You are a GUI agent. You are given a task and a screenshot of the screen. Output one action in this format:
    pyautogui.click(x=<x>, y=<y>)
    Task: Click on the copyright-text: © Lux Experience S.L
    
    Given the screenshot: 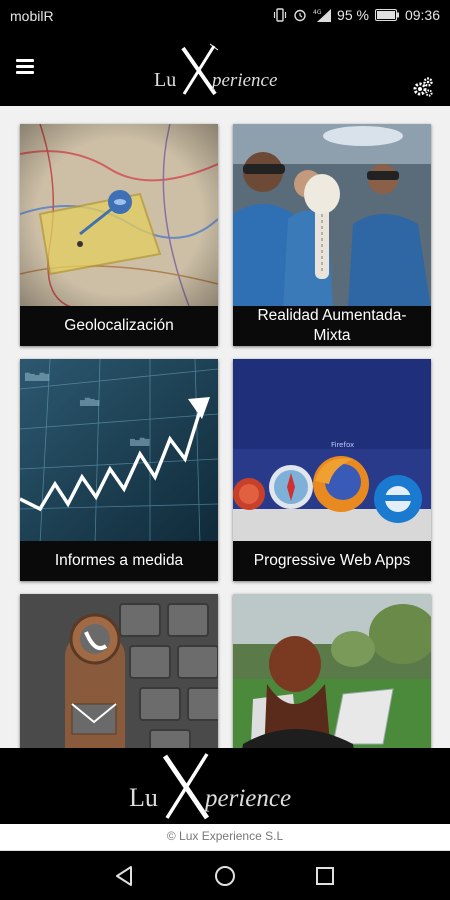 What is the action you would take?
    pyautogui.click(x=225, y=837)
    